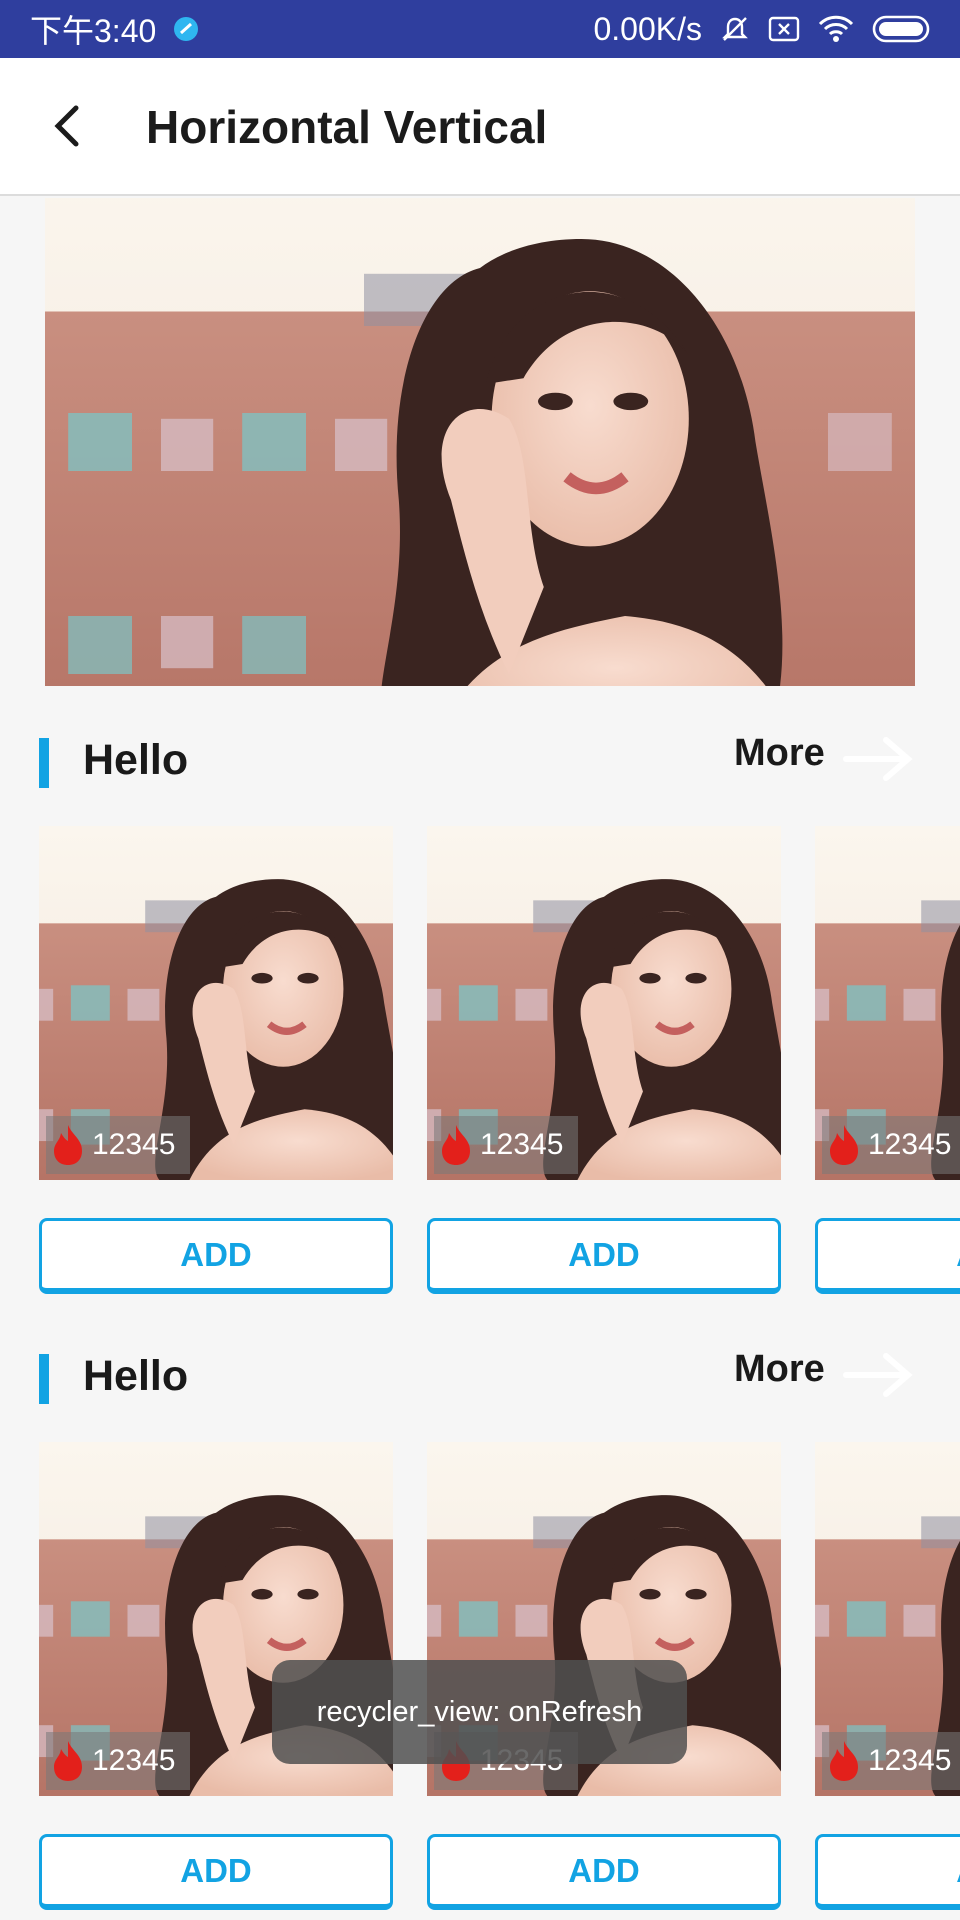  Describe the element at coordinates (784, 29) in the screenshot. I see `no-sim-icon` at that location.